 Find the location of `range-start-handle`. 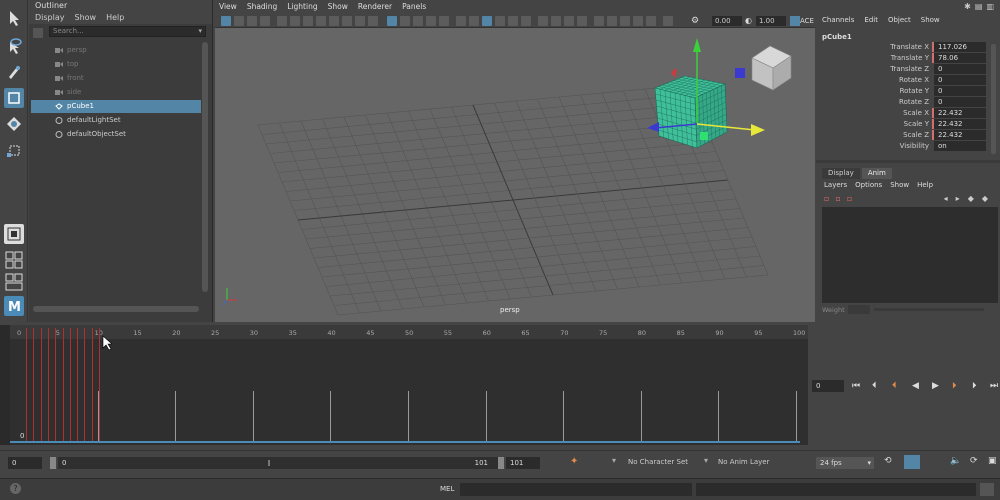

range-start-handle is located at coordinates (53, 463).